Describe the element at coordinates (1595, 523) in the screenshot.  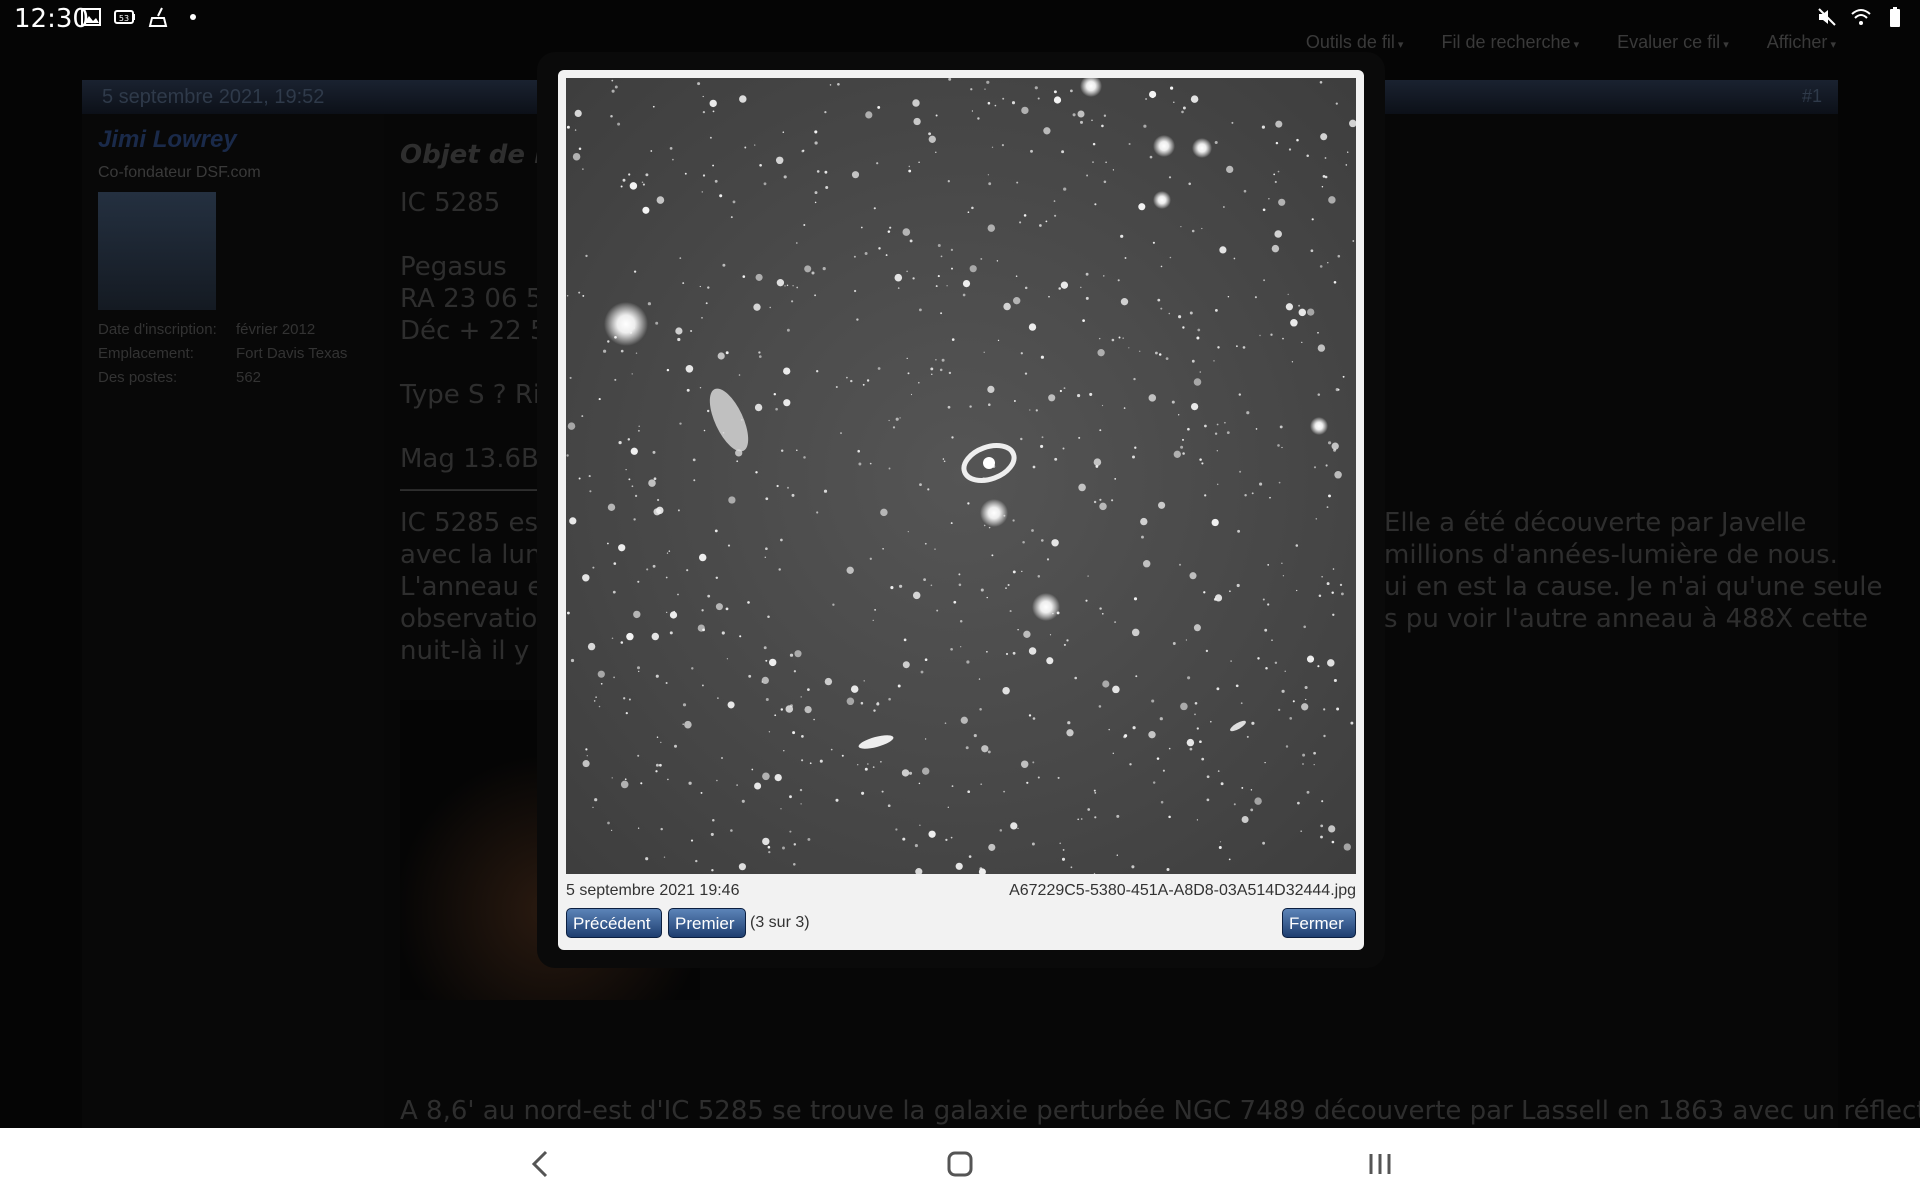
I see `post-text: Elle a été découverte par Javelle` at that location.